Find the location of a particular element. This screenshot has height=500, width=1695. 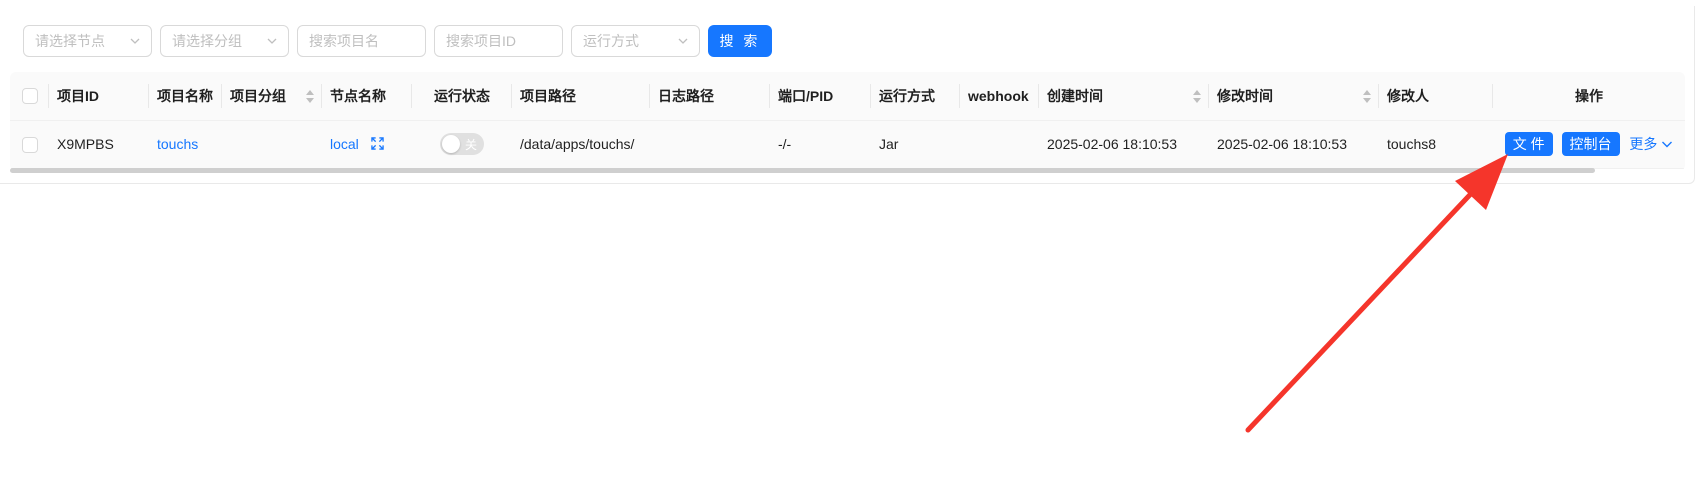

header-project-group-label: 项目分组 is located at coordinates (258, 95).